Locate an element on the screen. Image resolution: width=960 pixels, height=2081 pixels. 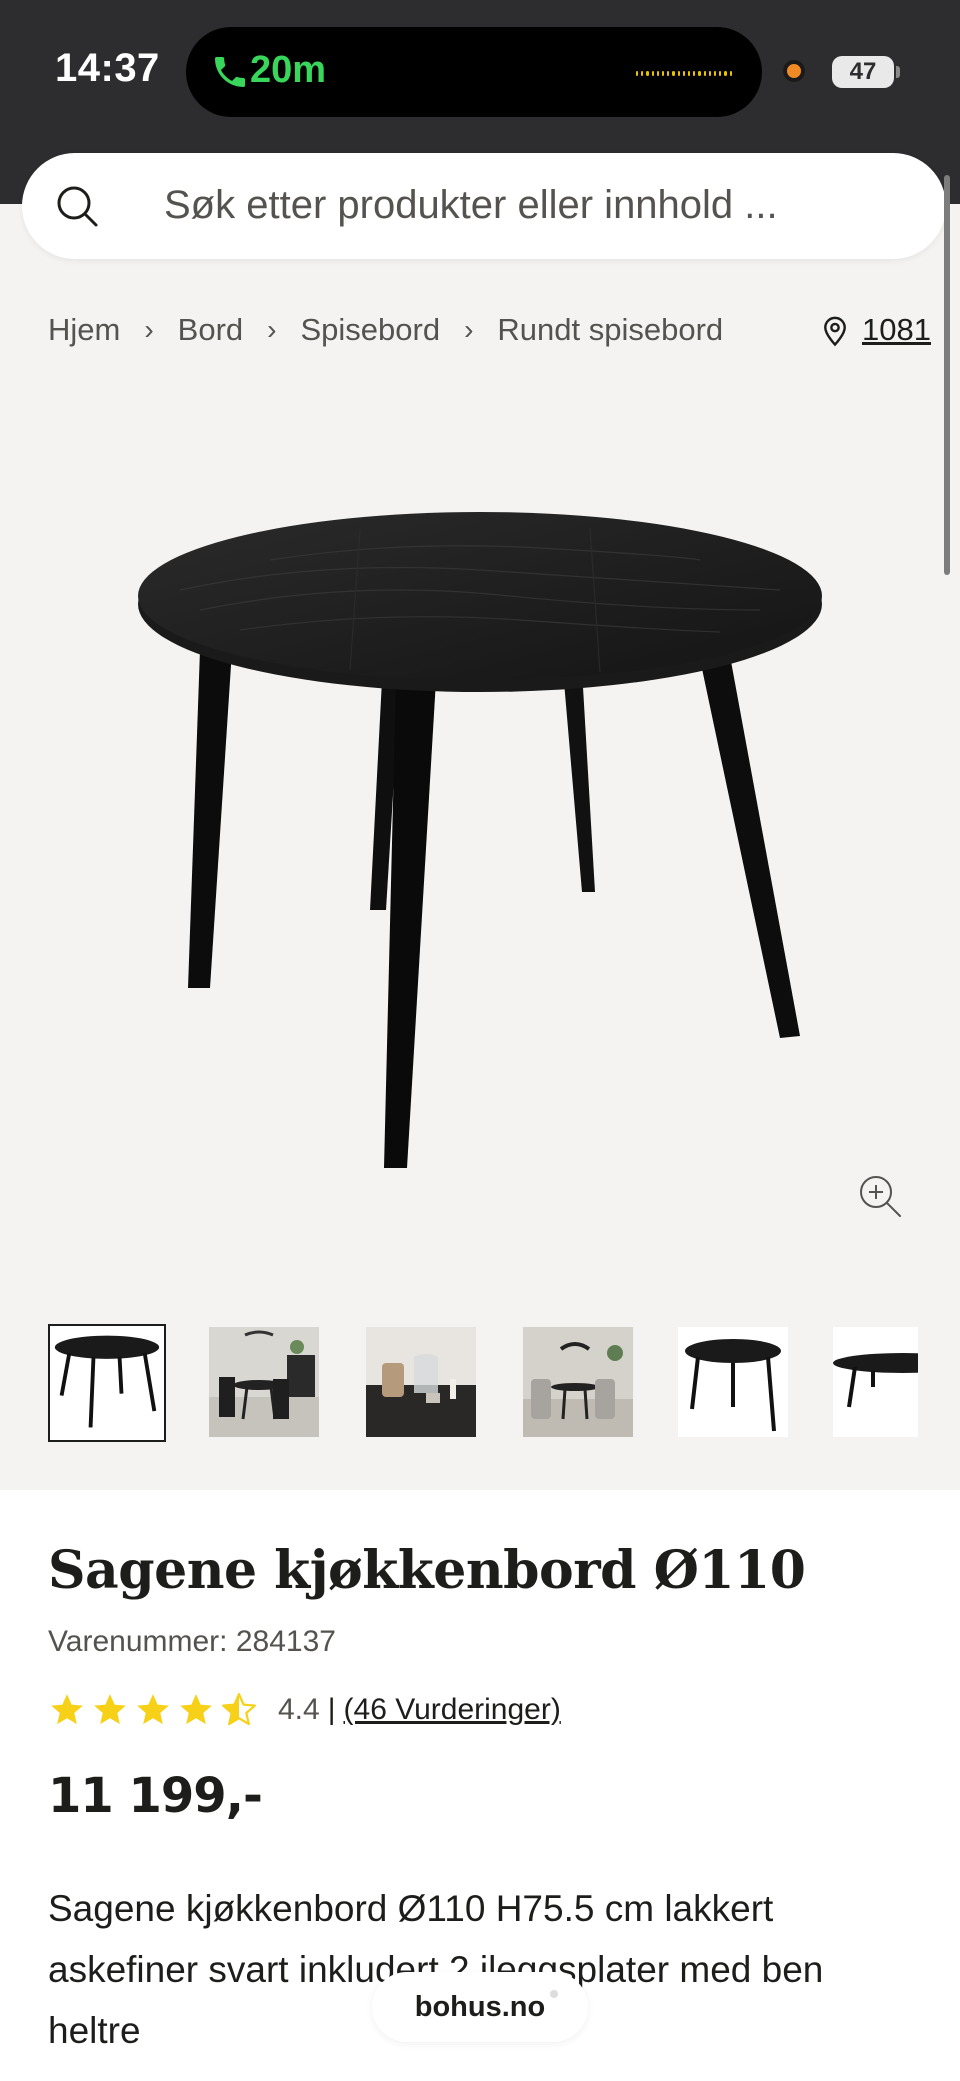
dynamic-island-call: 20m is located at coordinates (474, 72).